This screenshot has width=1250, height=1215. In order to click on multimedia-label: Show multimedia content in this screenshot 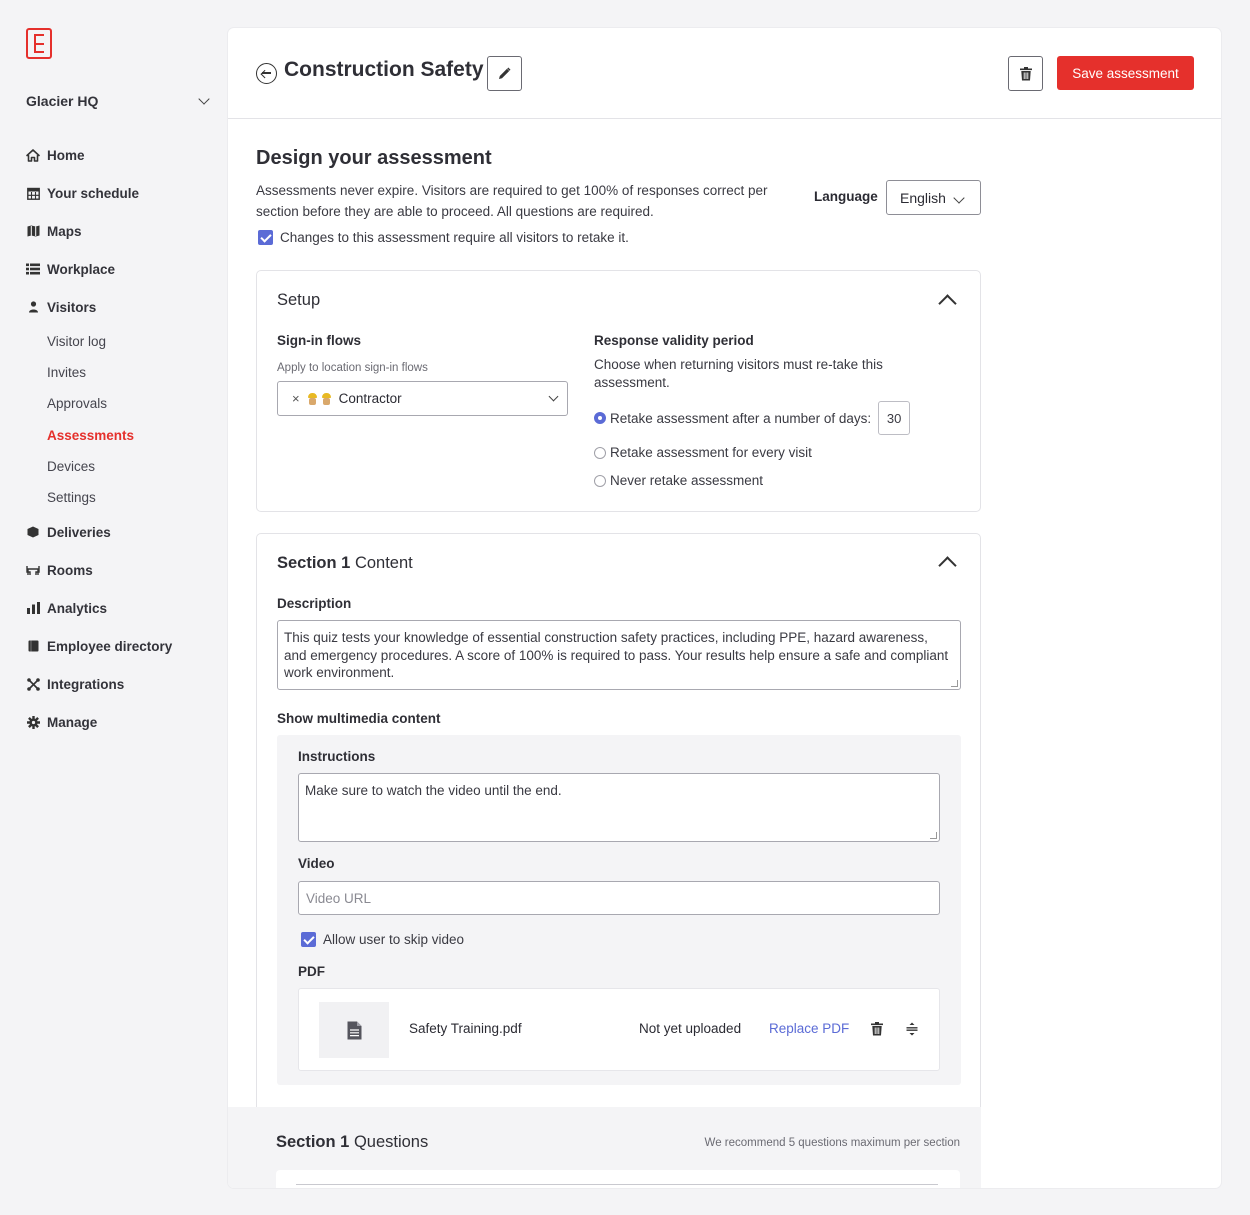, I will do `click(359, 718)`.